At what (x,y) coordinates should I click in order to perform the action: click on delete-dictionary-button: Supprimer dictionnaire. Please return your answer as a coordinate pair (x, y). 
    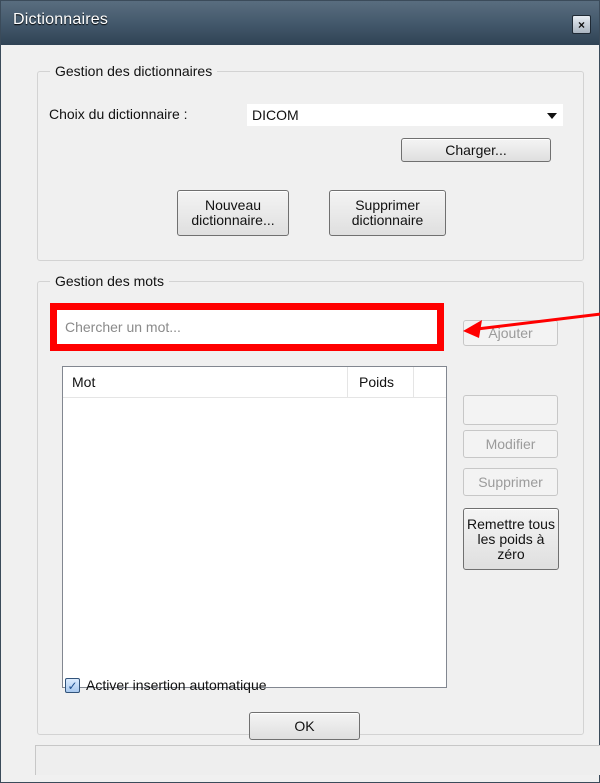
    Looking at the image, I should click on (387, 213).